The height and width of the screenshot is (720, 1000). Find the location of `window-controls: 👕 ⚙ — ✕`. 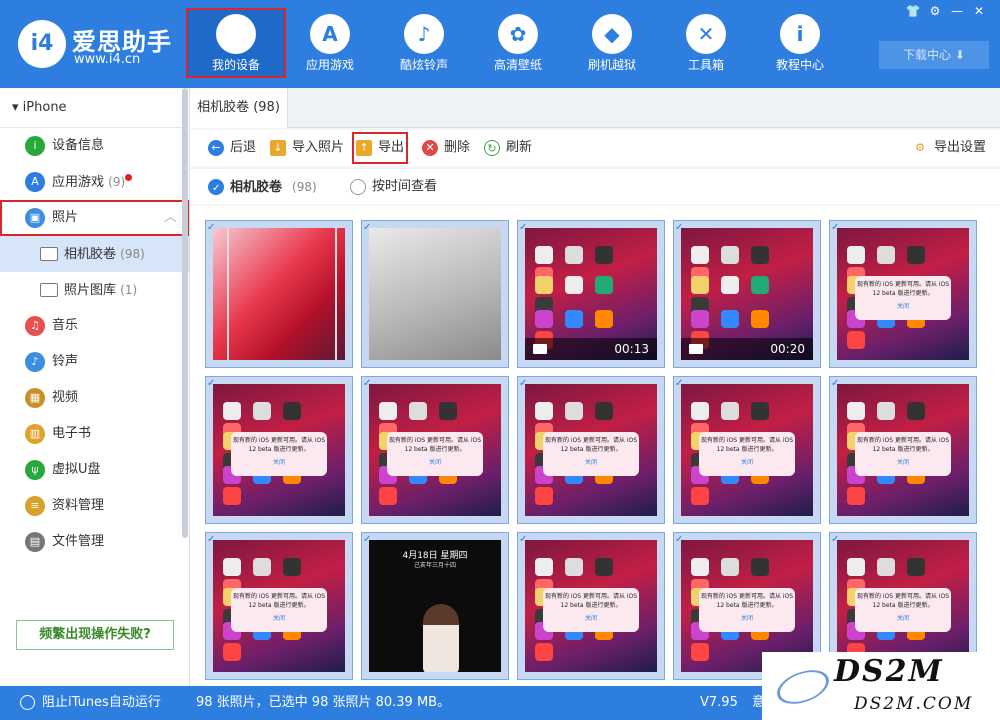

window-controls: 👕 ⚙ — ✕ is located at coordinates (946, 12).